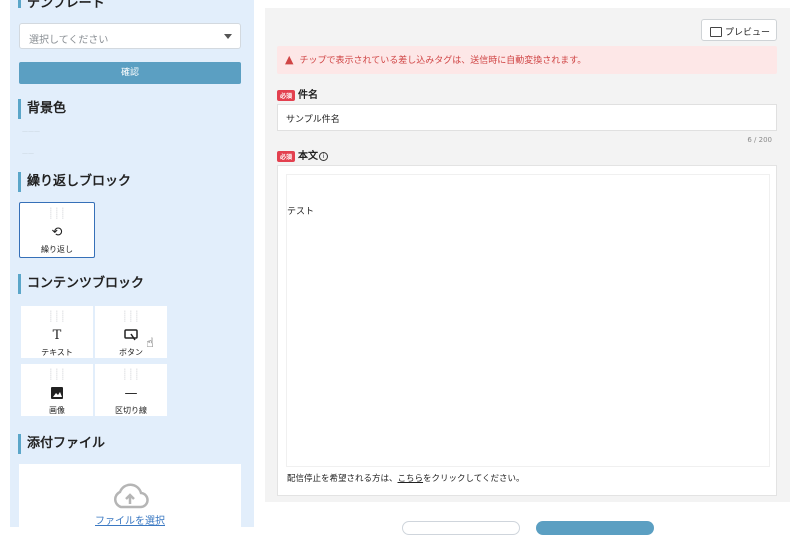 The height and width of the screenshot is (535, 800). What do you see at coordinates (81, 284) in the screenshot?
I see `content-block-title: コンテンツブロック` at bounding box center [81, 284].